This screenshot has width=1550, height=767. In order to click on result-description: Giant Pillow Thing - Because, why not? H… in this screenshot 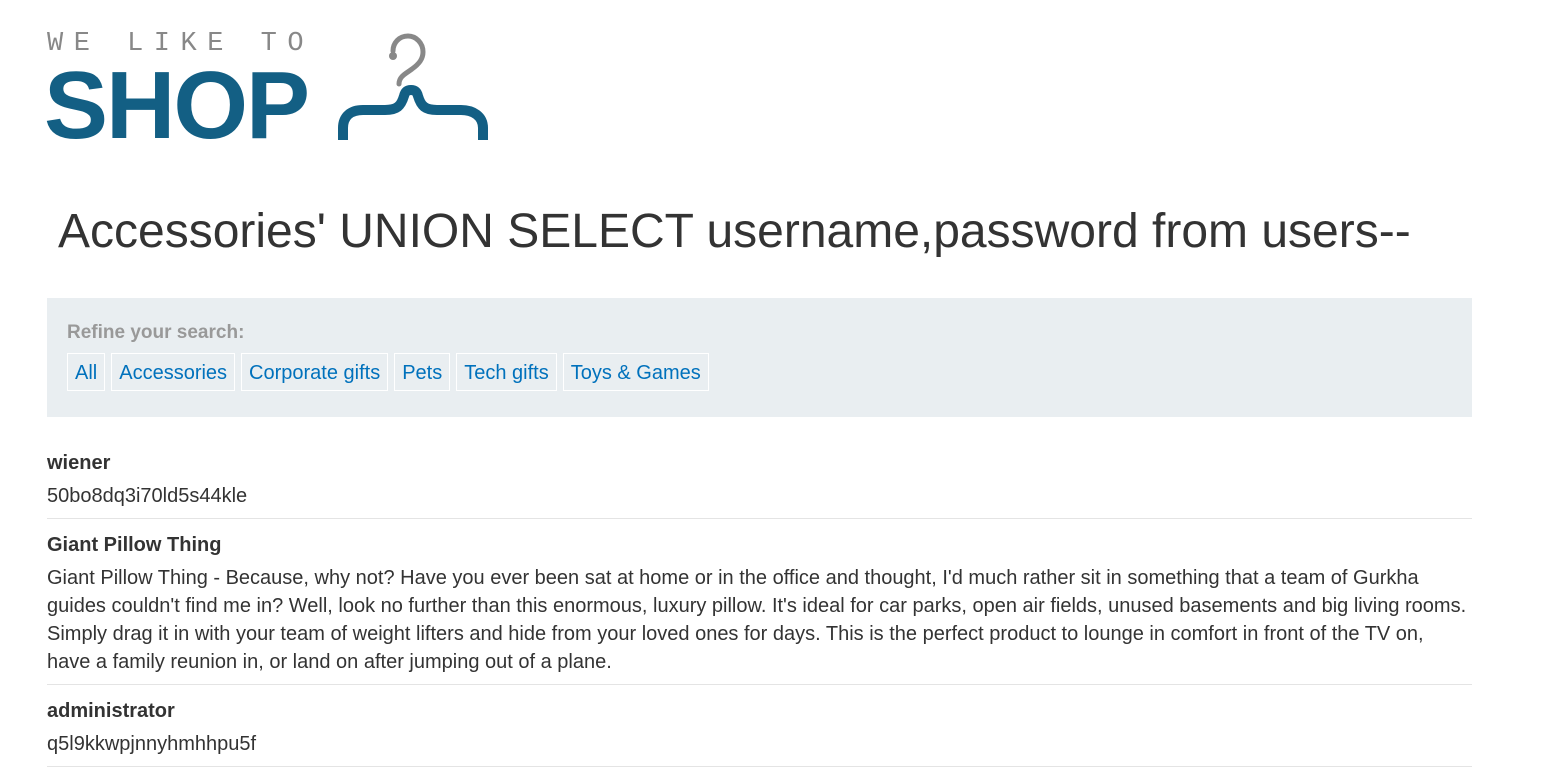, I will do `click(757, 620)`.